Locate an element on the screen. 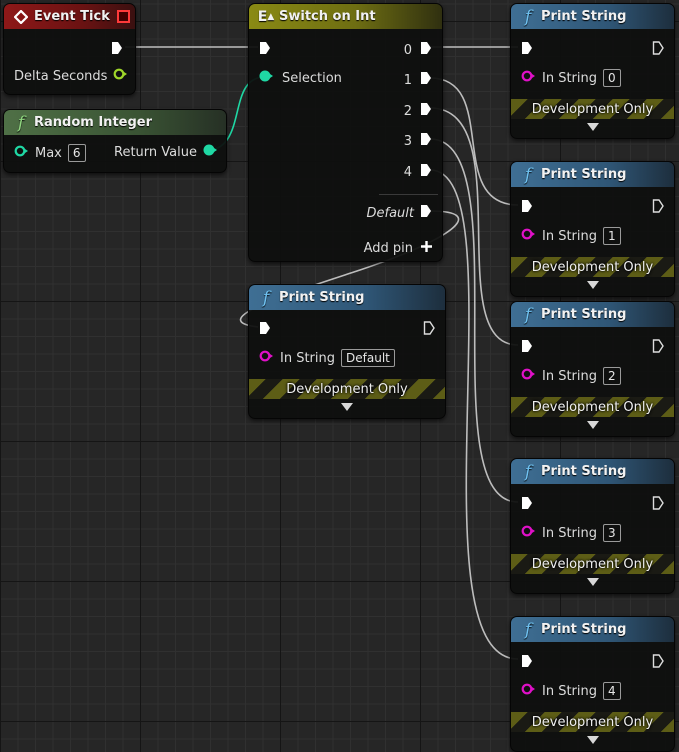  event-tick-title: Event Tick is located at coordinates (72, 16).